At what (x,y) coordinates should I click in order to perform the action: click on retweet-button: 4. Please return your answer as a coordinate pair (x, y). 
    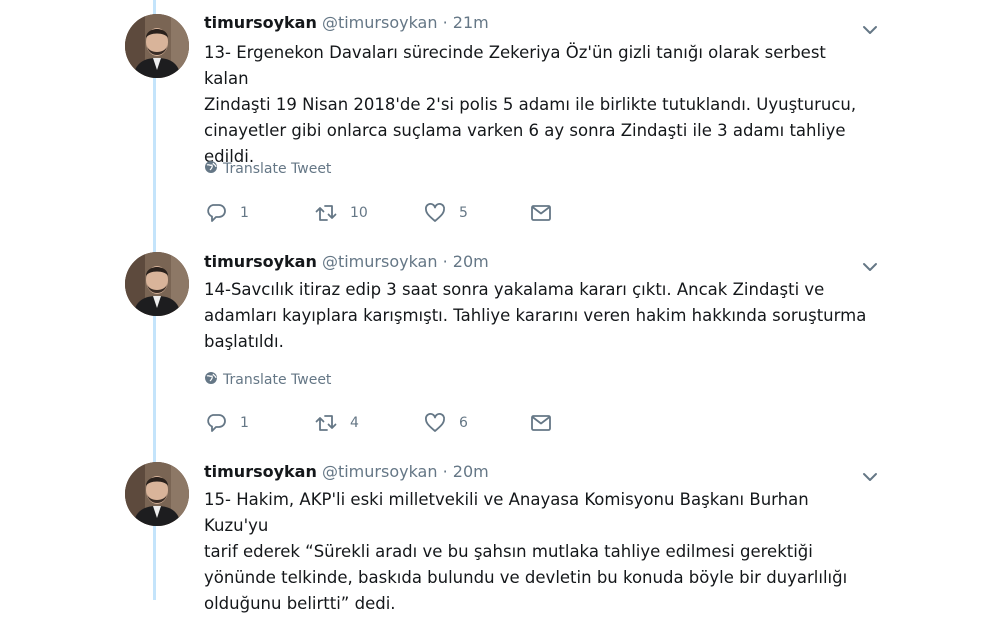
    Looking at the image, I should click on (336, 423).